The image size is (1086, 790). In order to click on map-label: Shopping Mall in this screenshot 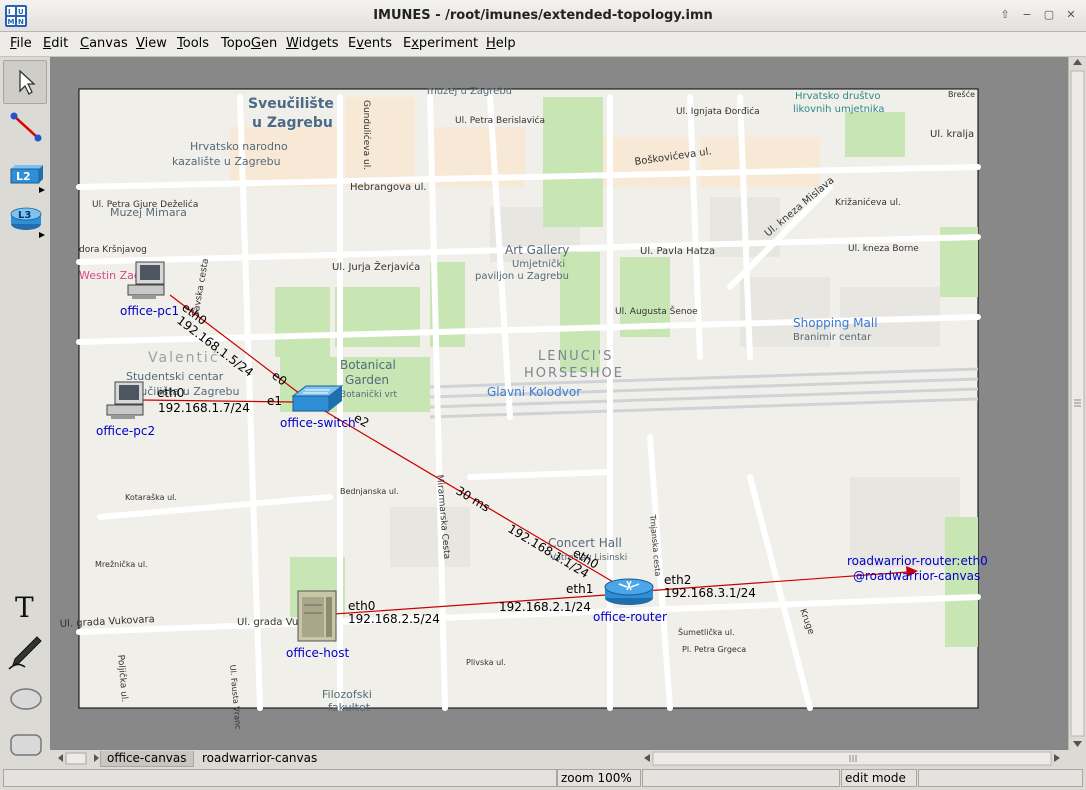, I will do `click(835, 323)`.